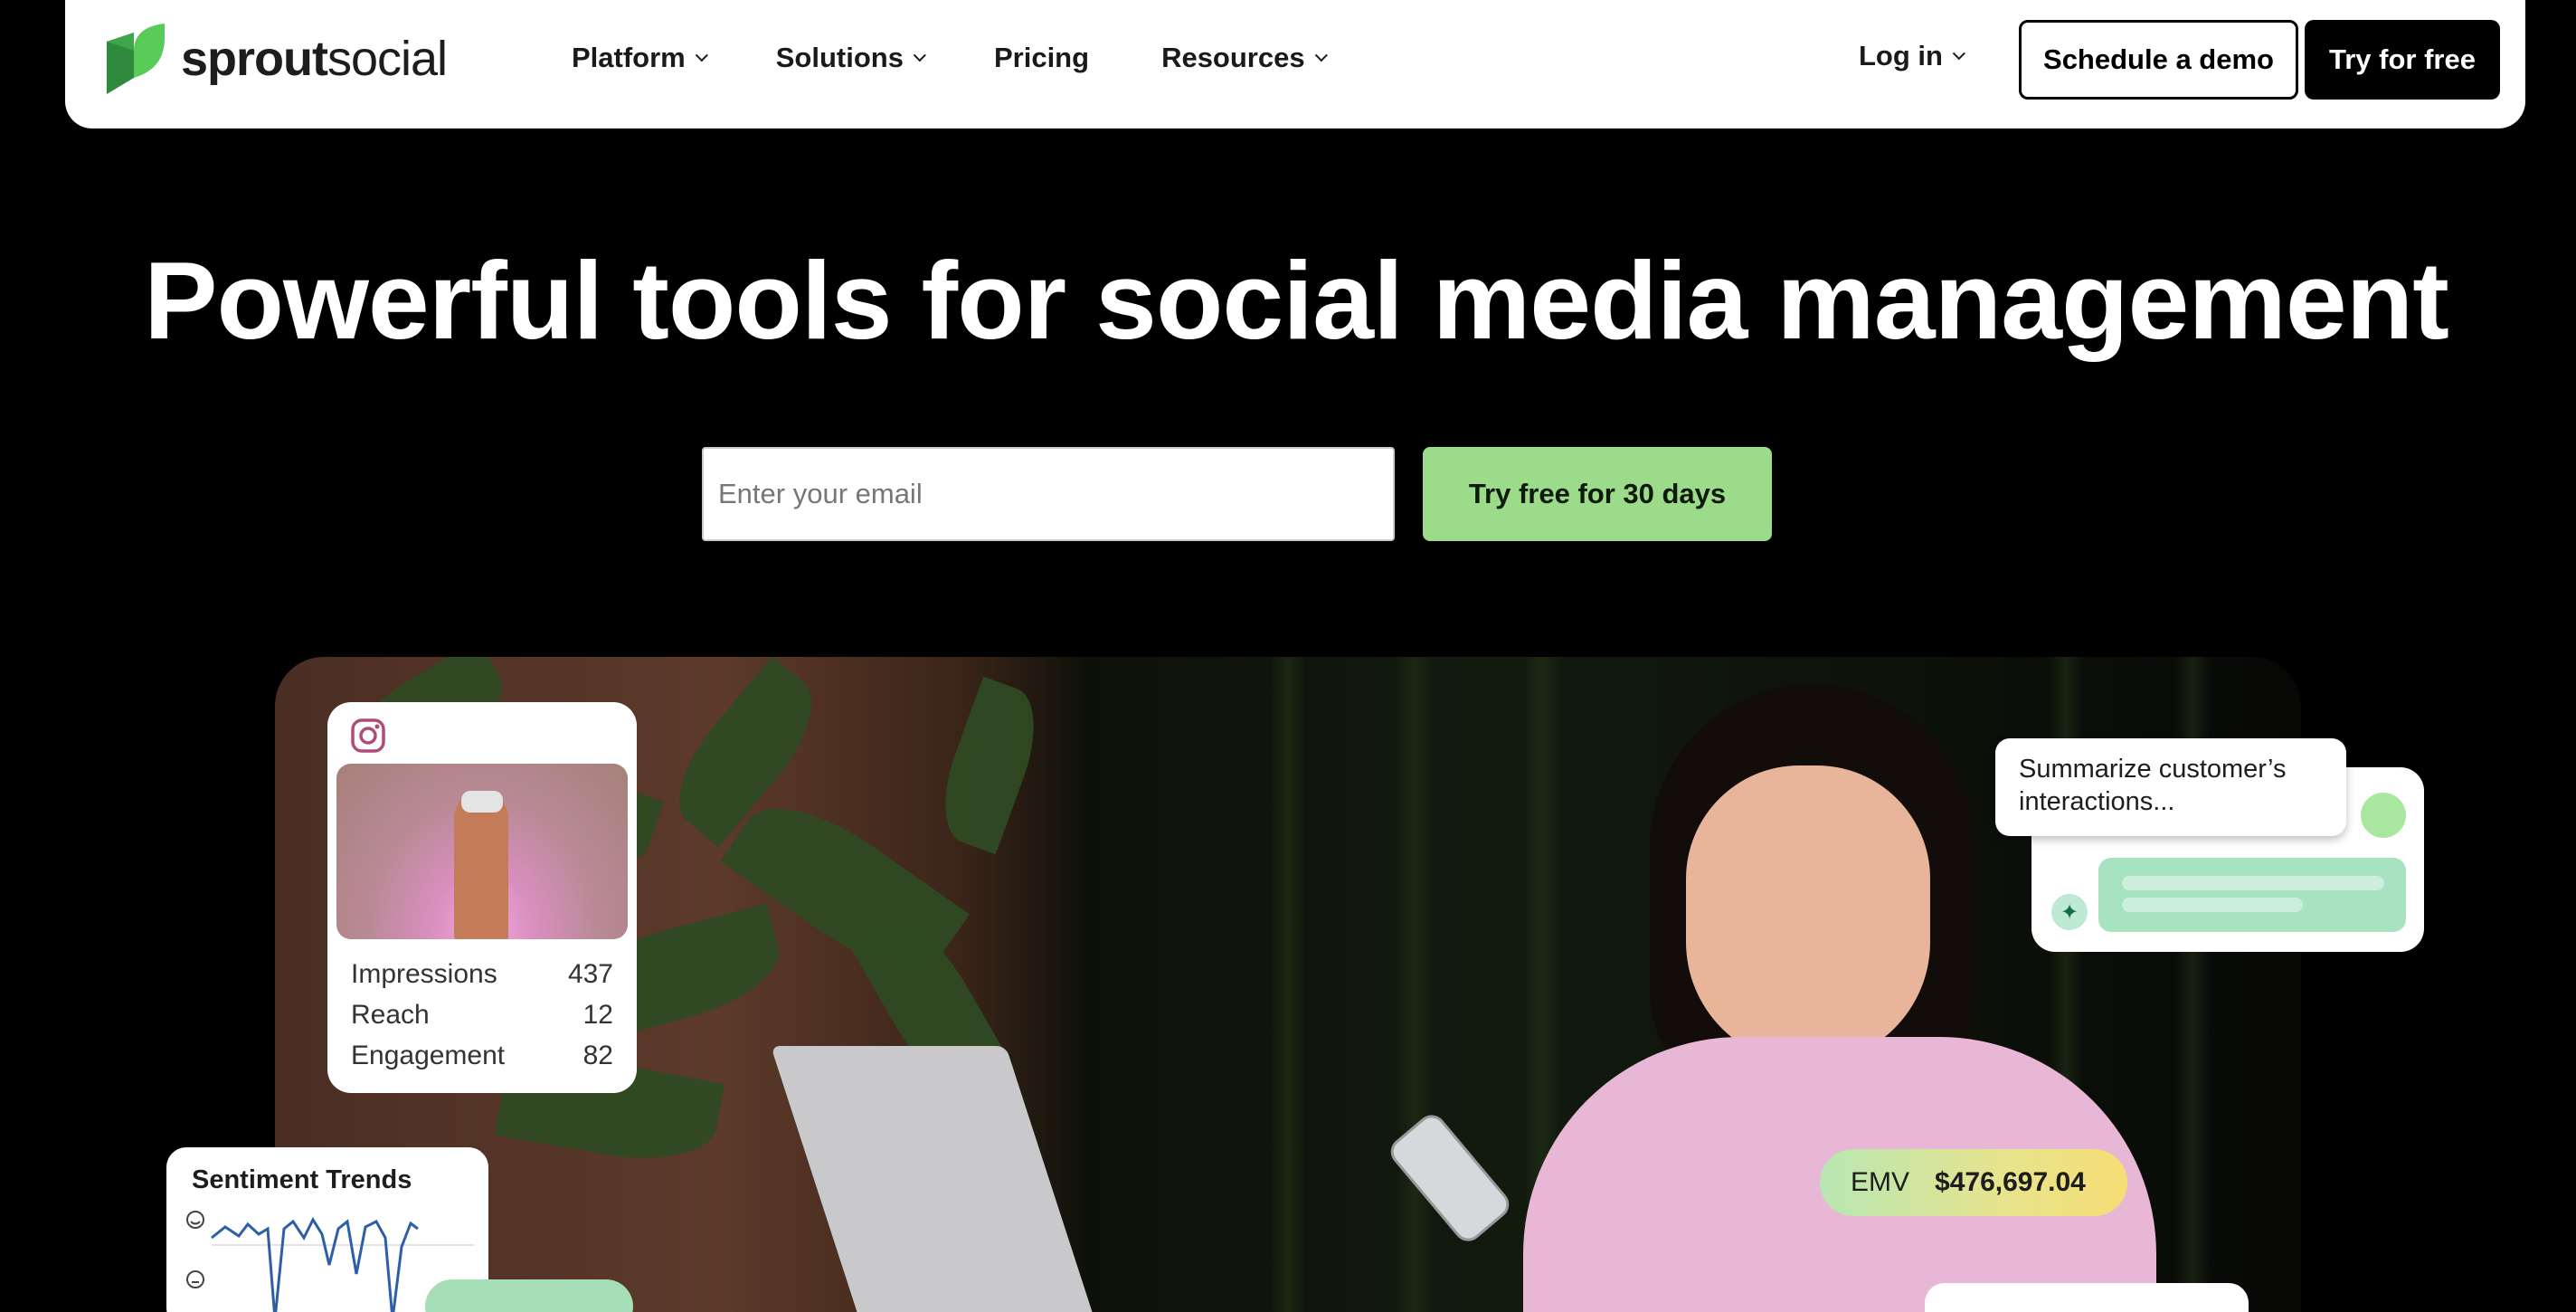 The width and height of the screenshot is (2576, 1312). What do you see at coordinates (2010, 1182) in the screenshot?
I see `emv-value: $476,697.04` at bounding box center [2010, 1182].